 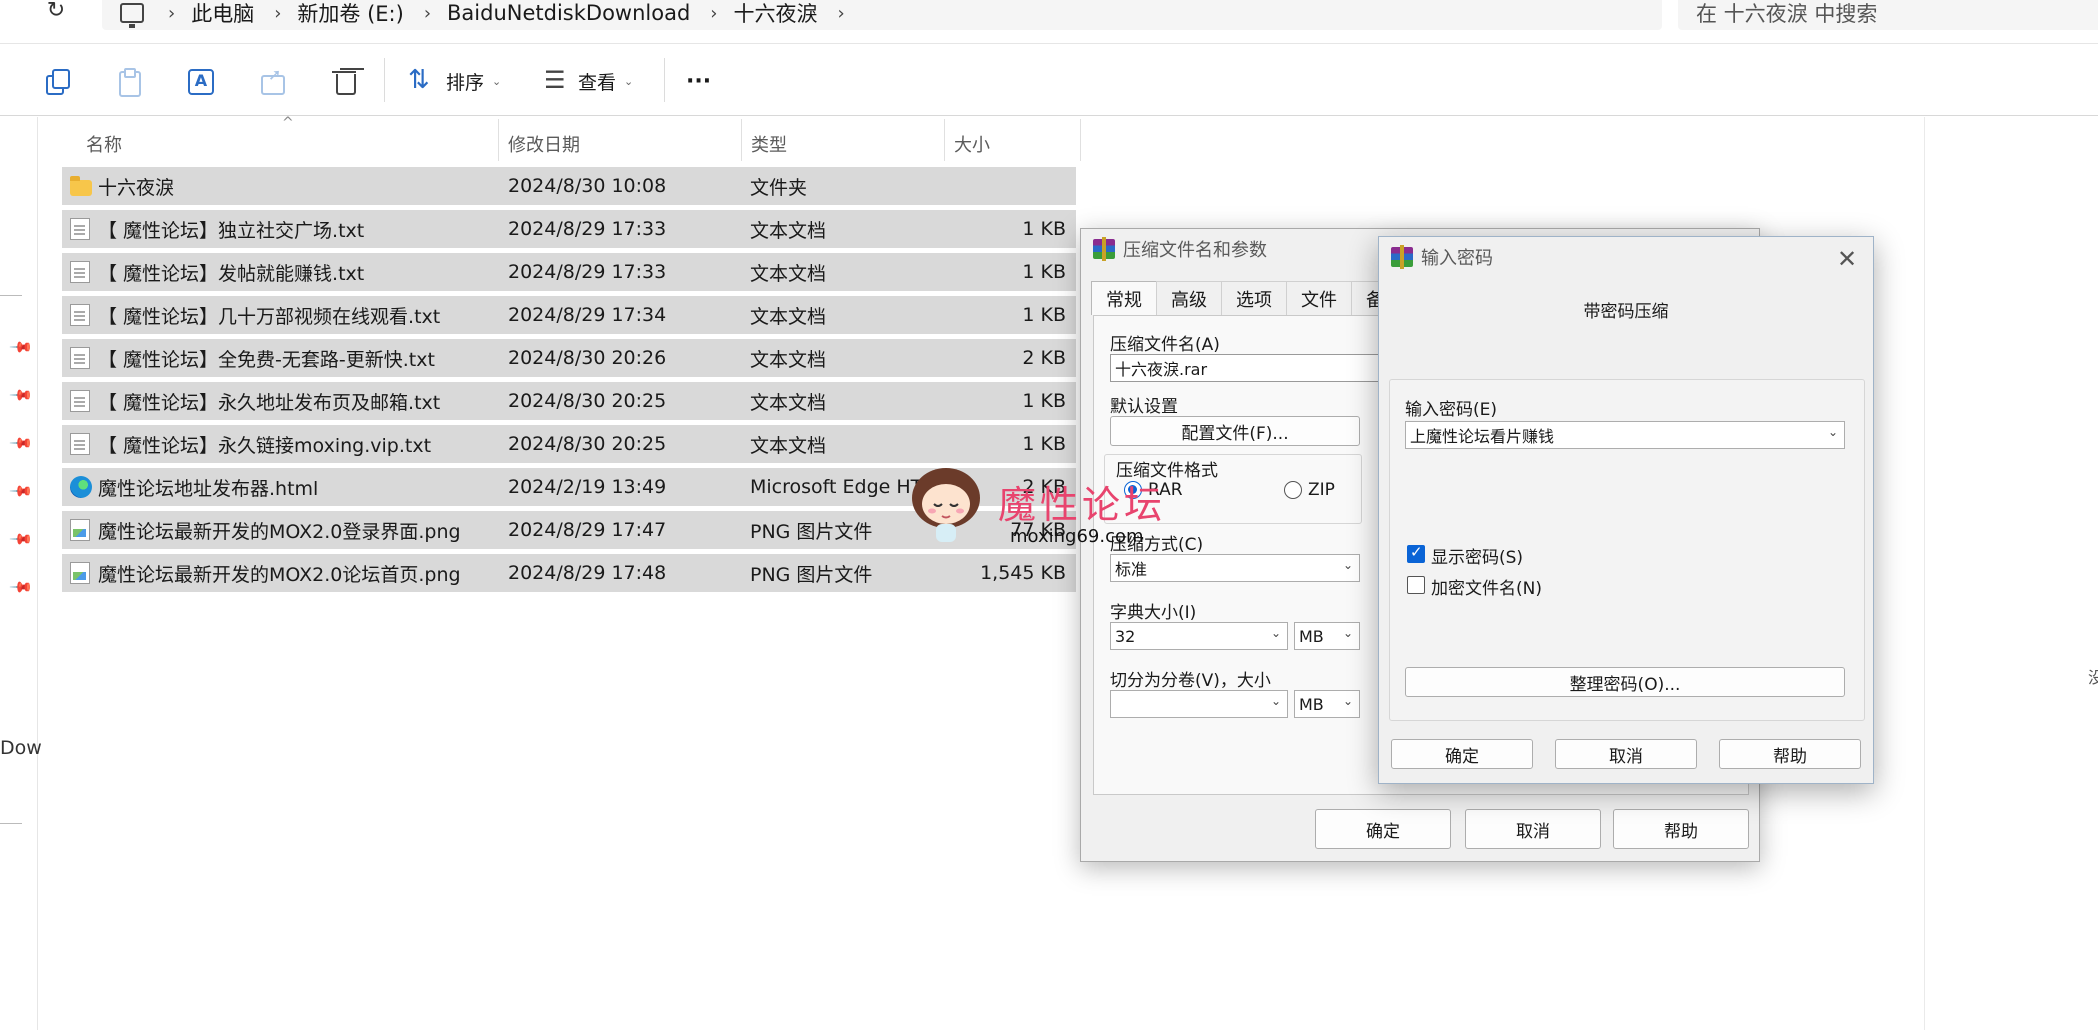 What do you see at coordinates (836, 487) in the screenshot?
I see `file-type: Microsoft Edge HT` at bounding box center [836, 487].